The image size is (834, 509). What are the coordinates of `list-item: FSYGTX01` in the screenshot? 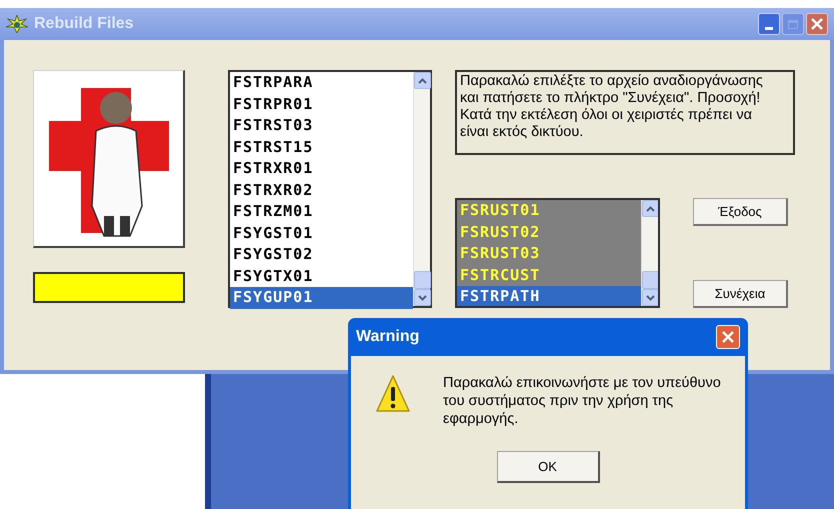 It's located at (321, 276).